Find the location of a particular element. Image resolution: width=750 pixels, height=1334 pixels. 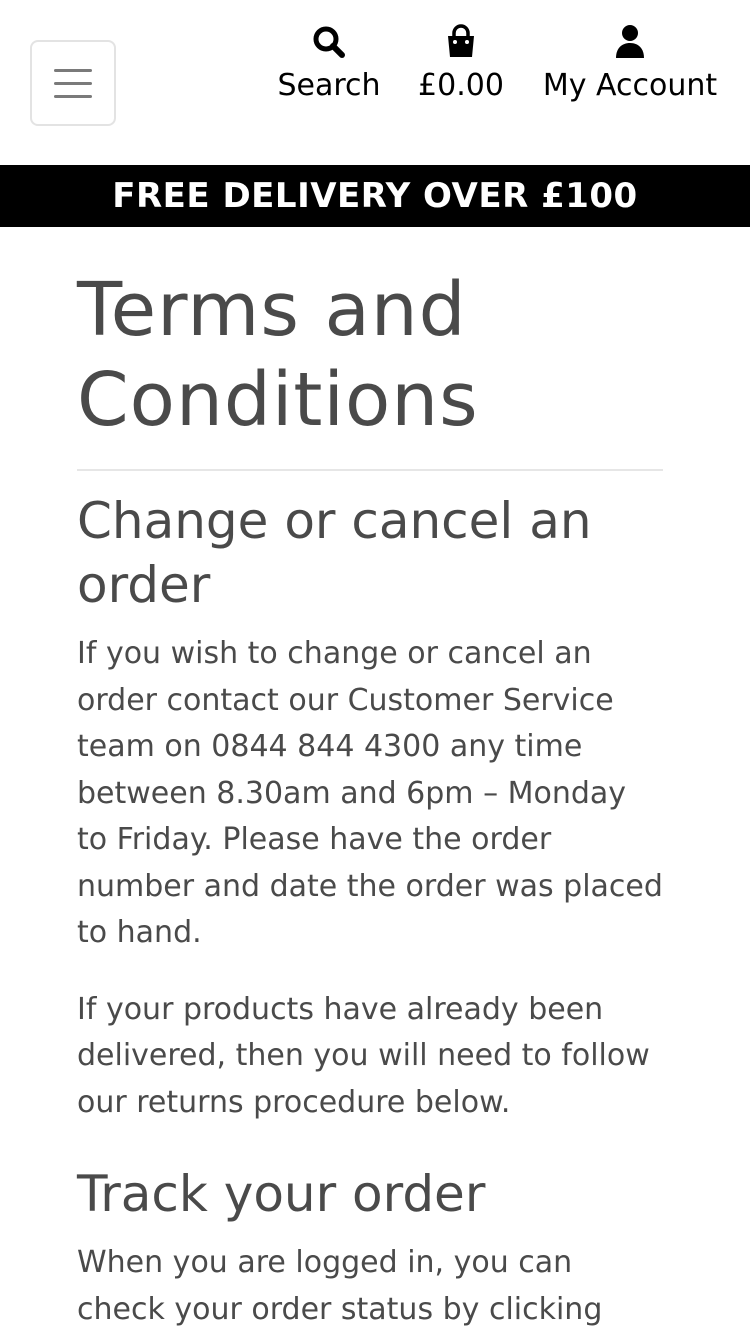

cart-total: £0.00 is located at coordinates (461, 85).